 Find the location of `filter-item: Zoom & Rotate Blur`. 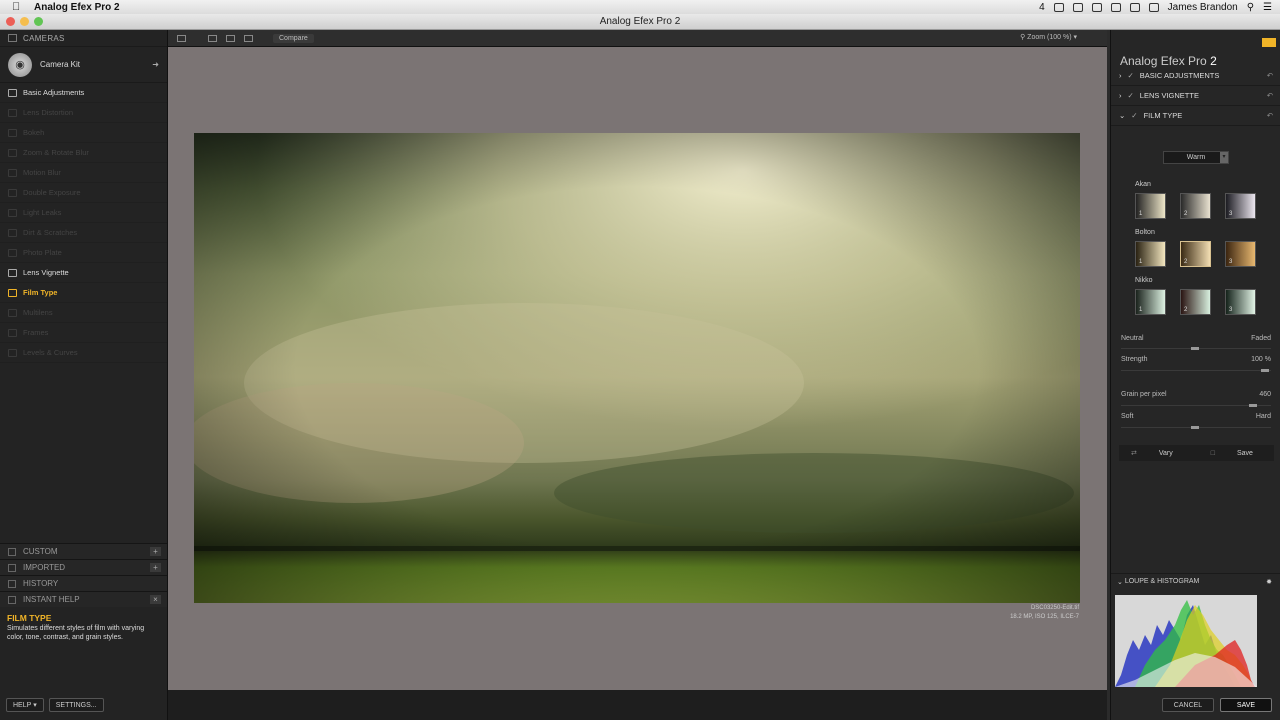

filter-item: Zoom & Rotate Blur is located at coordinates (83, 153).